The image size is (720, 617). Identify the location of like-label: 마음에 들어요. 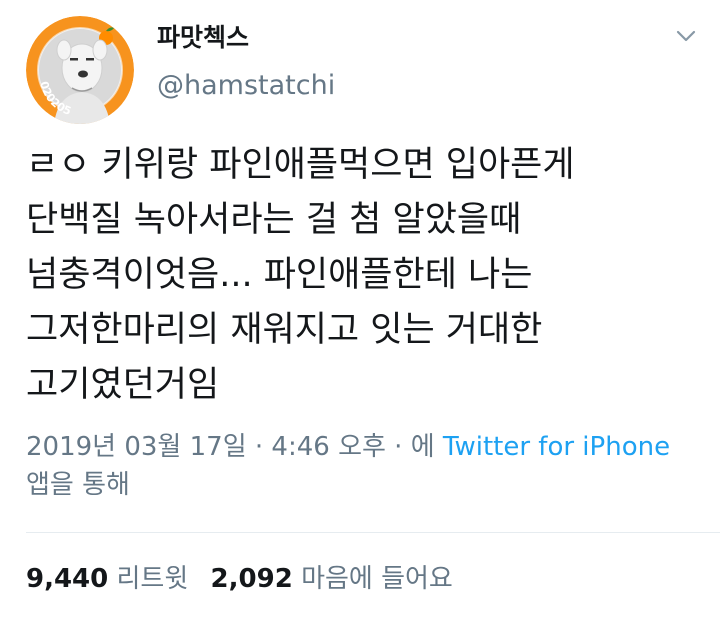
(377, 579).